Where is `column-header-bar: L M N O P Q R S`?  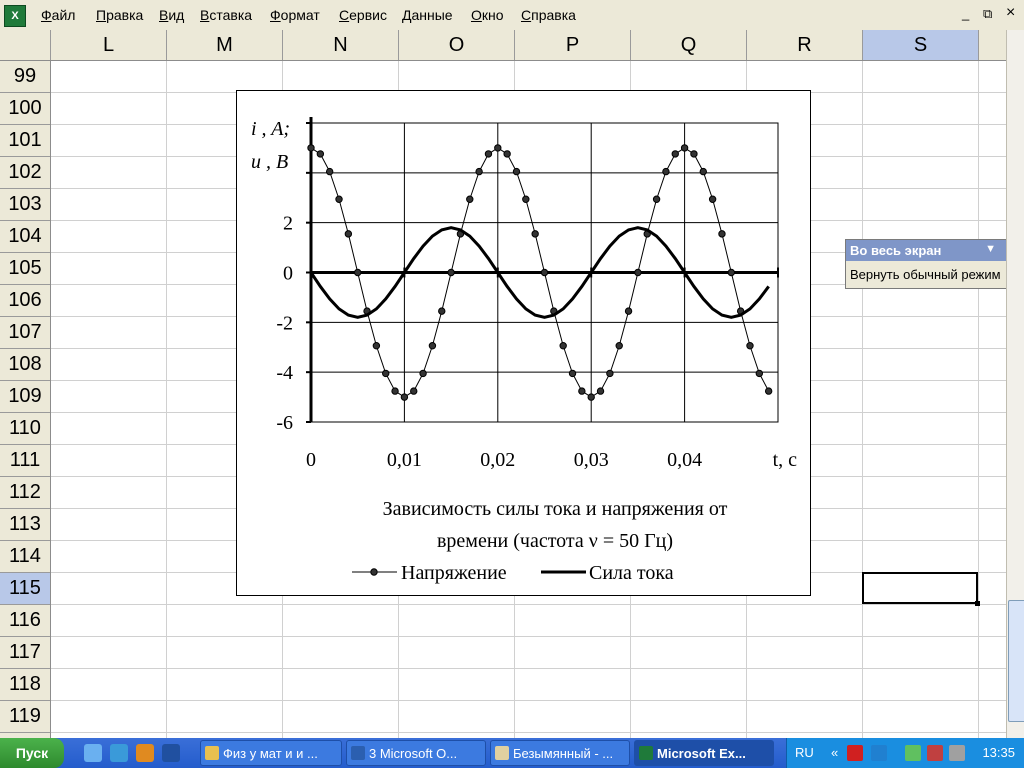
column-header-bar: L M N O P Q R S is located at coordinates (503, 45).